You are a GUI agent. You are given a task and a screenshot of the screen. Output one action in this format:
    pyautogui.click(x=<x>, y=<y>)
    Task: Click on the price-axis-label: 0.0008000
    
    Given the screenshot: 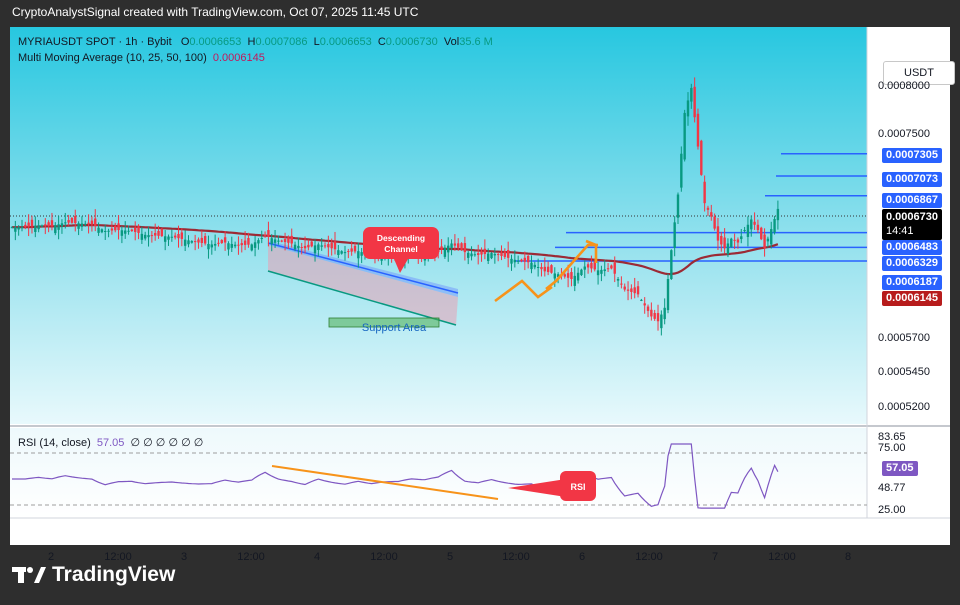 What is the action you would take?
    pyautogui.click(x=904, y=86)
    